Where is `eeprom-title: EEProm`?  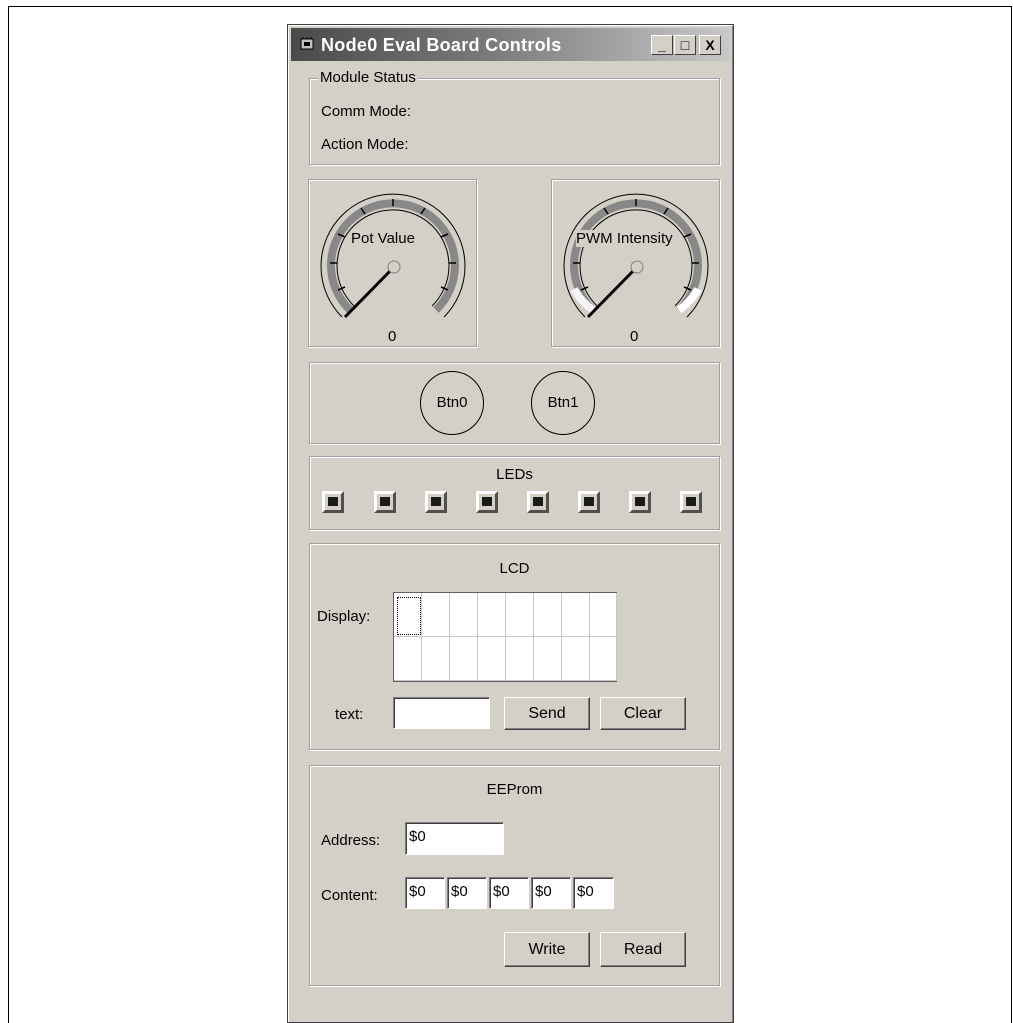
eeprom-title: EEProm is located at coordinates (514, 789).